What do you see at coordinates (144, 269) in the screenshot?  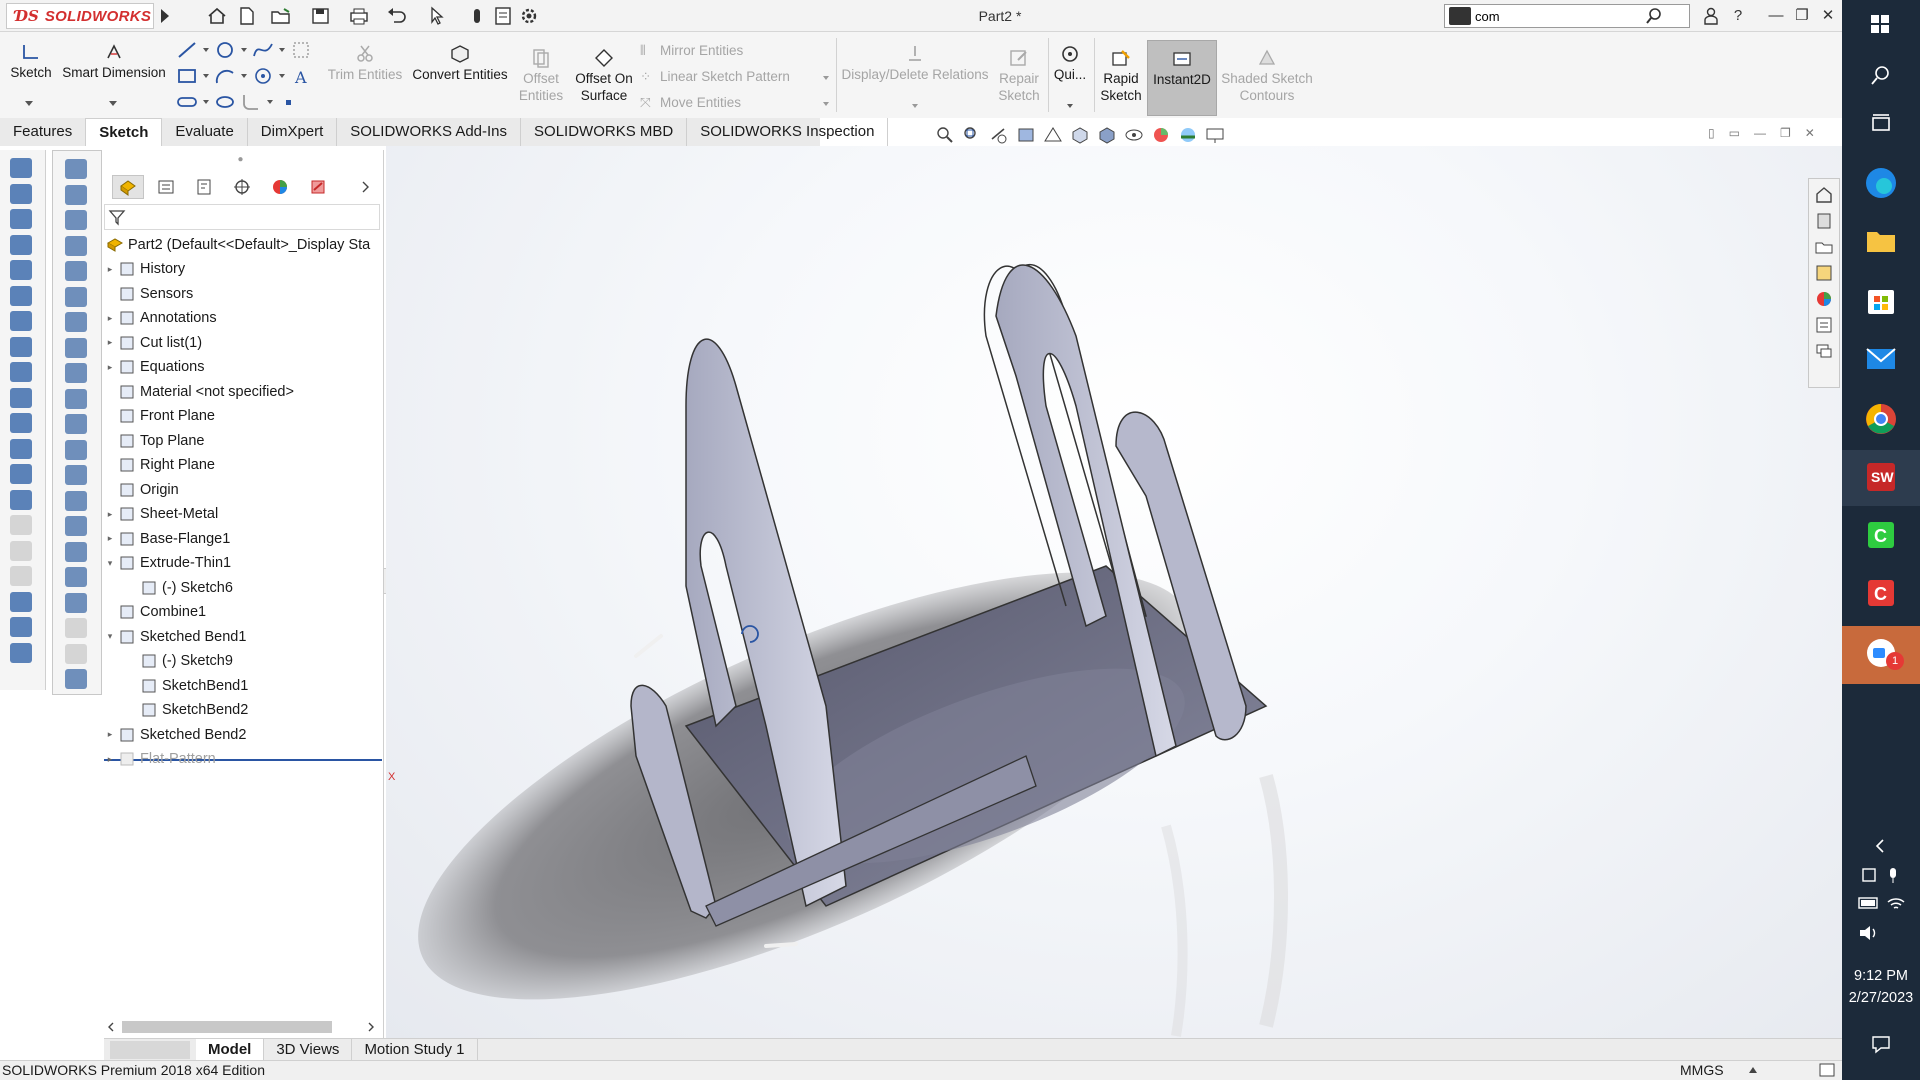 I see `tree-item: ▸ History` at bounding box center [144, 269].